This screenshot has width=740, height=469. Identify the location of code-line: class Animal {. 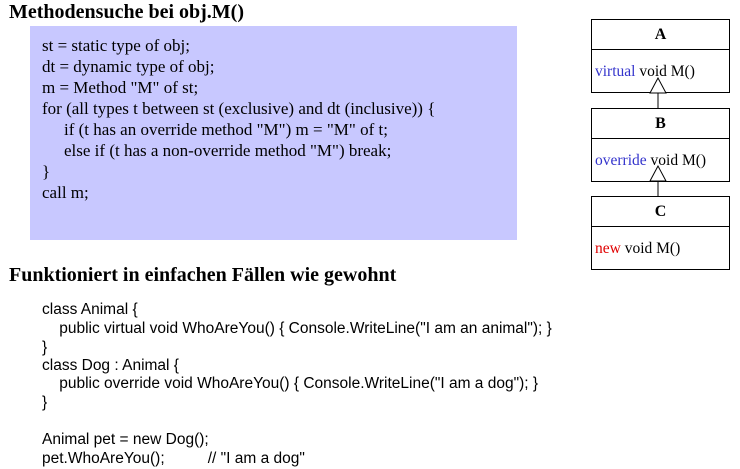
(90, 309).